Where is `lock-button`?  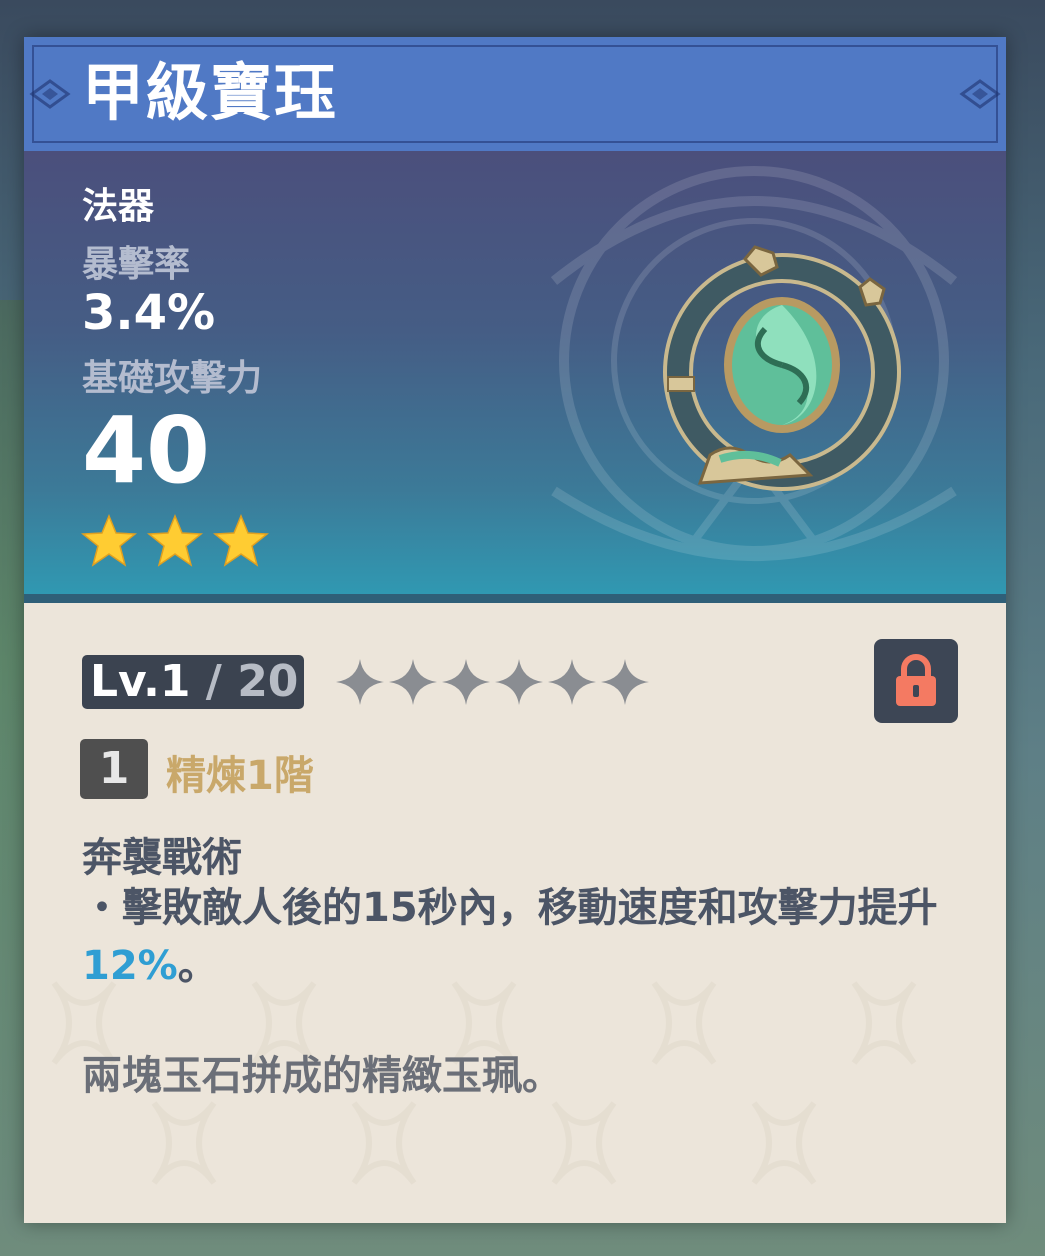 lock-button is located at coordinates (916, 681).